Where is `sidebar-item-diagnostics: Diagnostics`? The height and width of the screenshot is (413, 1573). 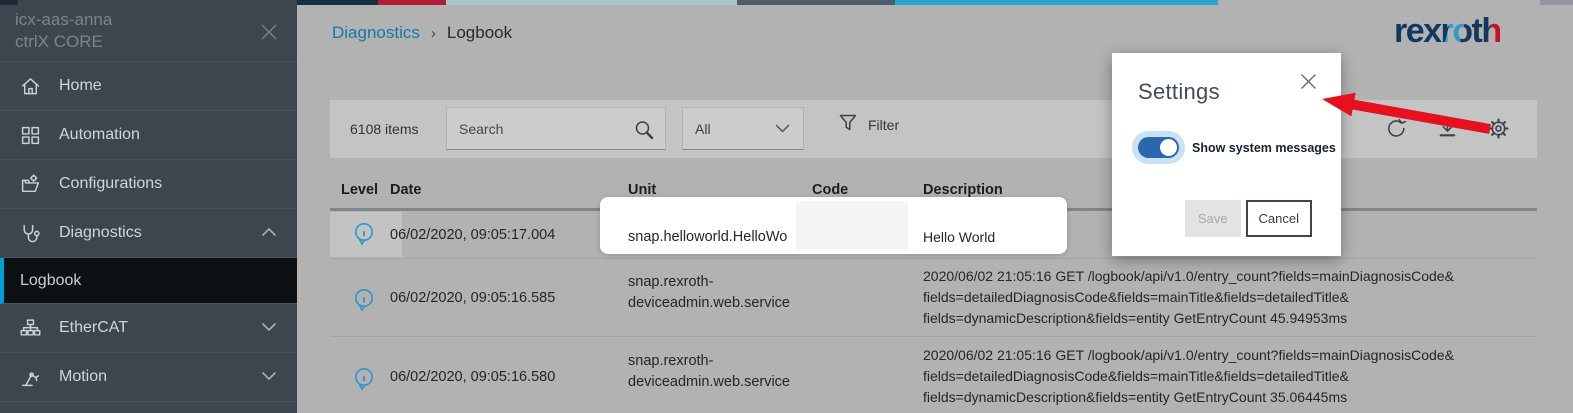
sidebar-item-diagnostics: Diagnostics is located at coordinates (148, 233).